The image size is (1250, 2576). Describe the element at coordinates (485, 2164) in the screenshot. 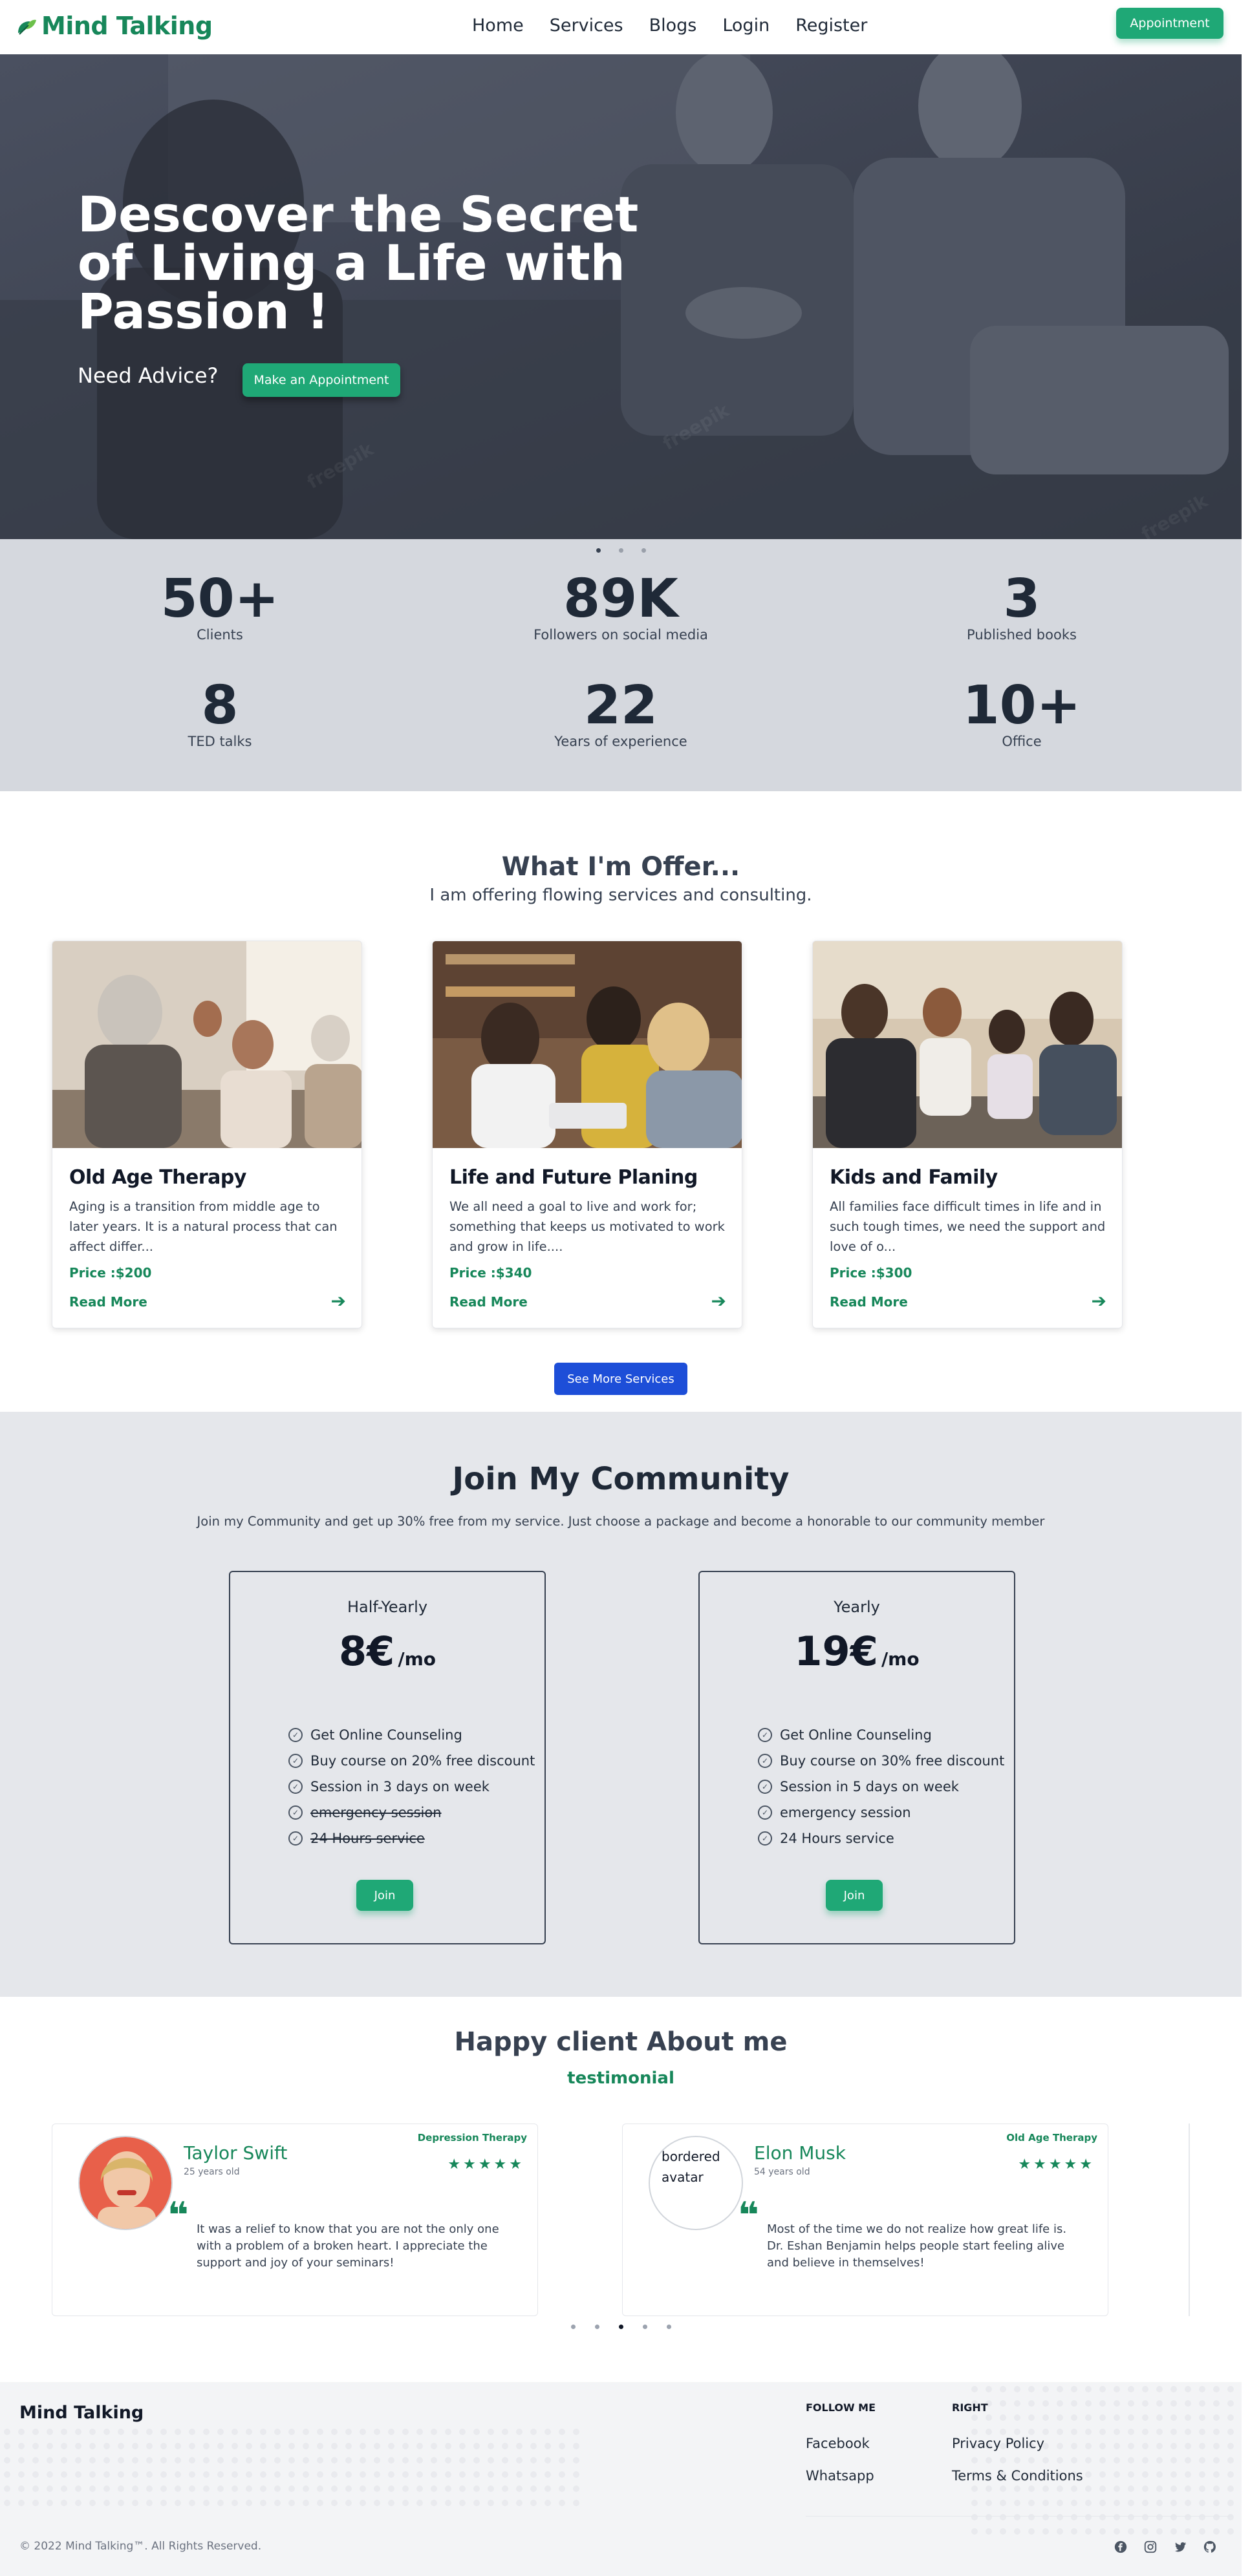

I see `star-rating: ★★★★★` at that location.